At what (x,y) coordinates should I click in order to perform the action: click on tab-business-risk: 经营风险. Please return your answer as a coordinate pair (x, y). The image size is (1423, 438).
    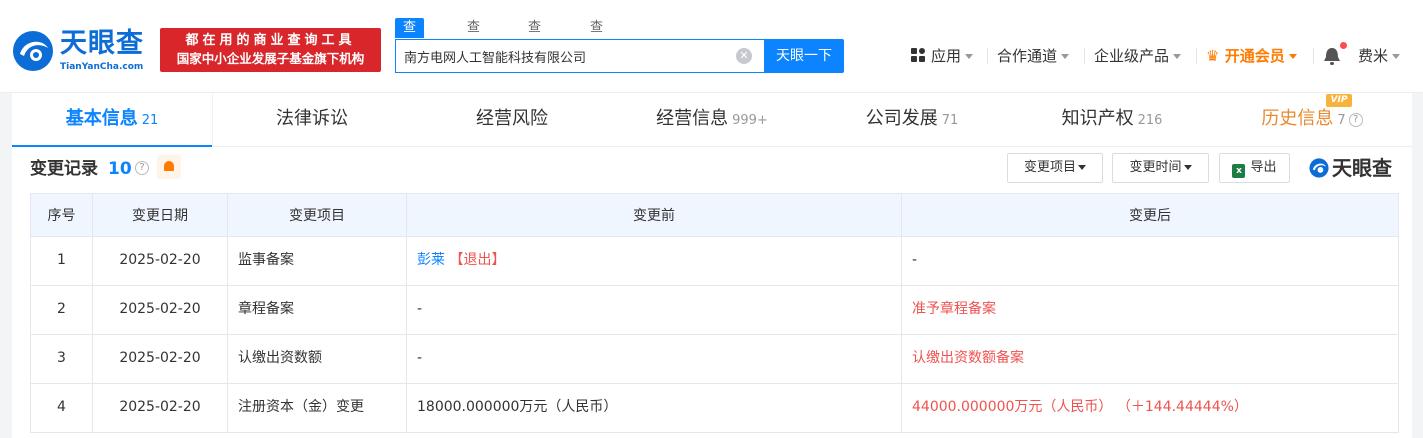
    Looking at the image, I should click on (512, 120).